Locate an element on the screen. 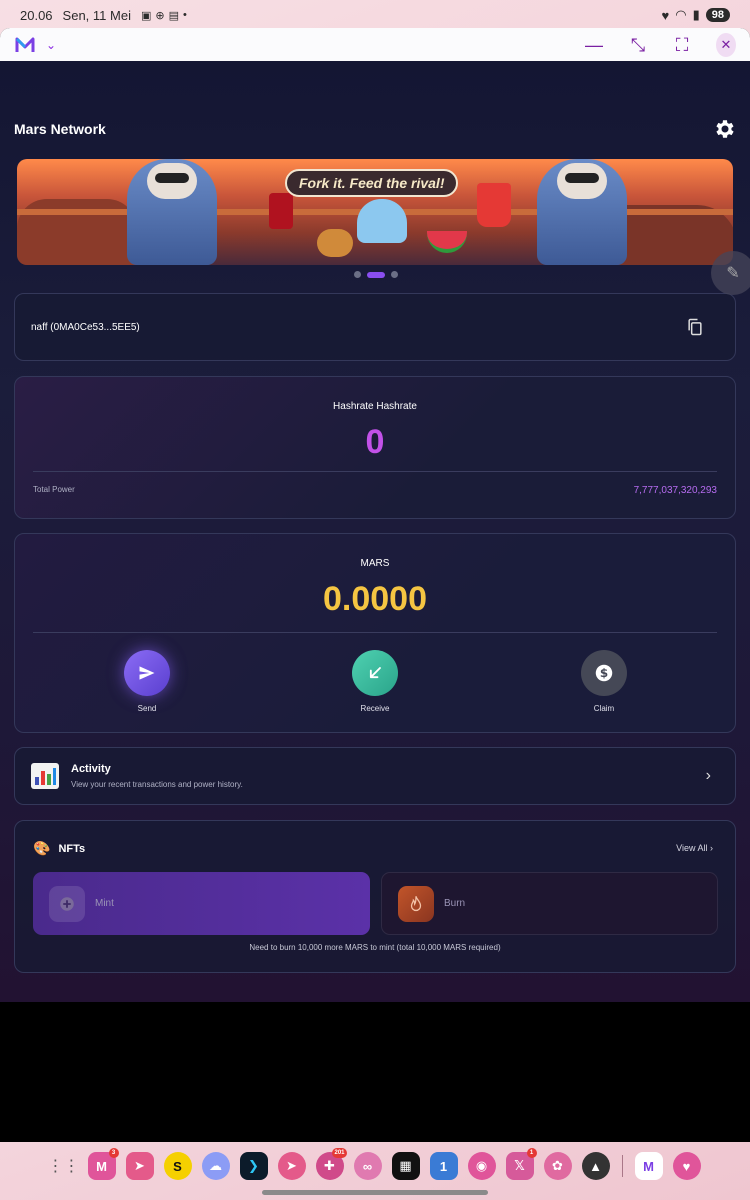 Image resolution: width=750 pixels, height=1200 pixels. watermelon-image is located at coordinates (447, 242).